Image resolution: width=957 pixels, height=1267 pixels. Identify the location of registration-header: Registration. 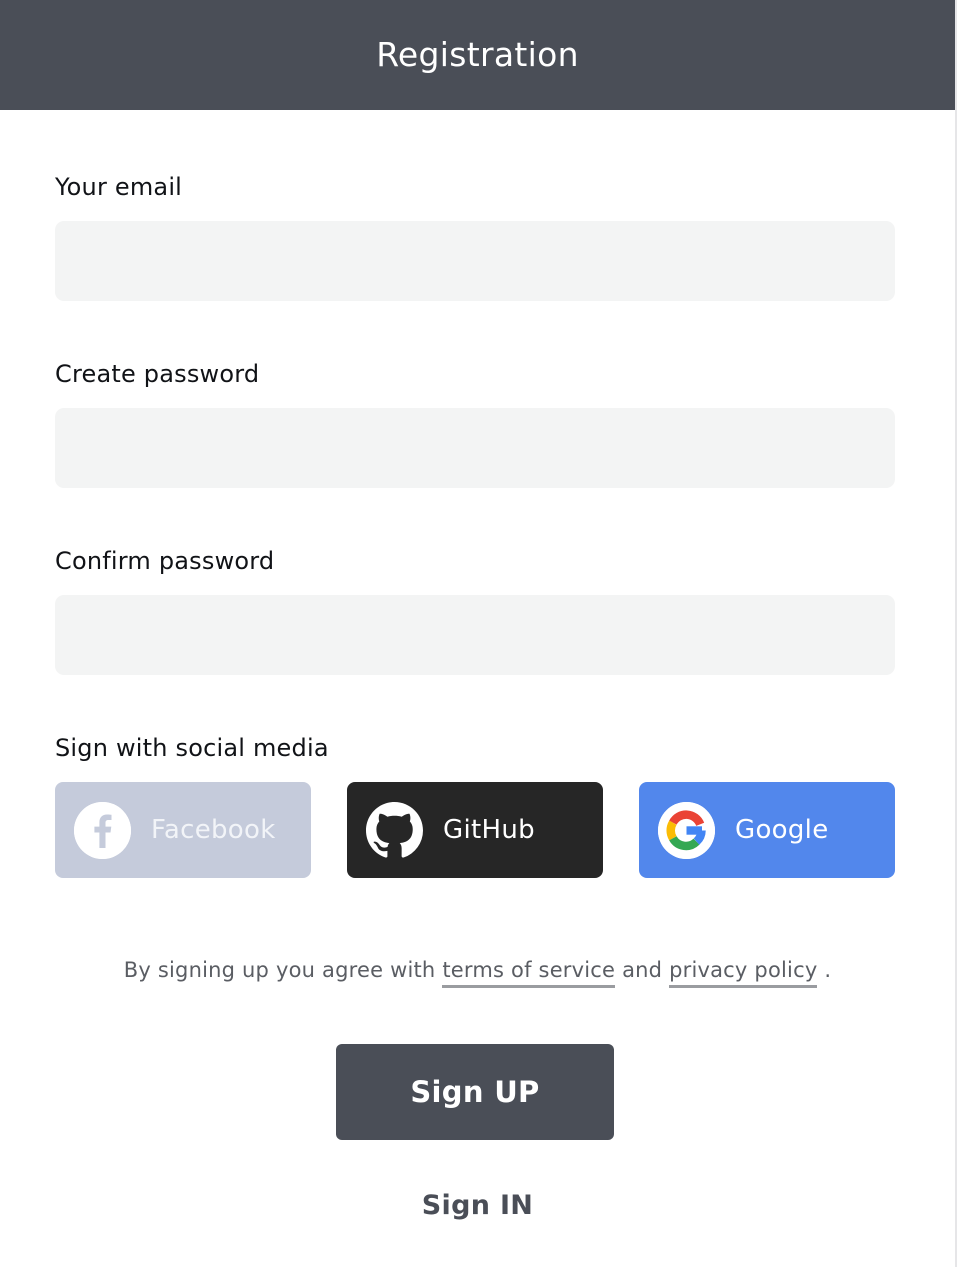
(477, 55).